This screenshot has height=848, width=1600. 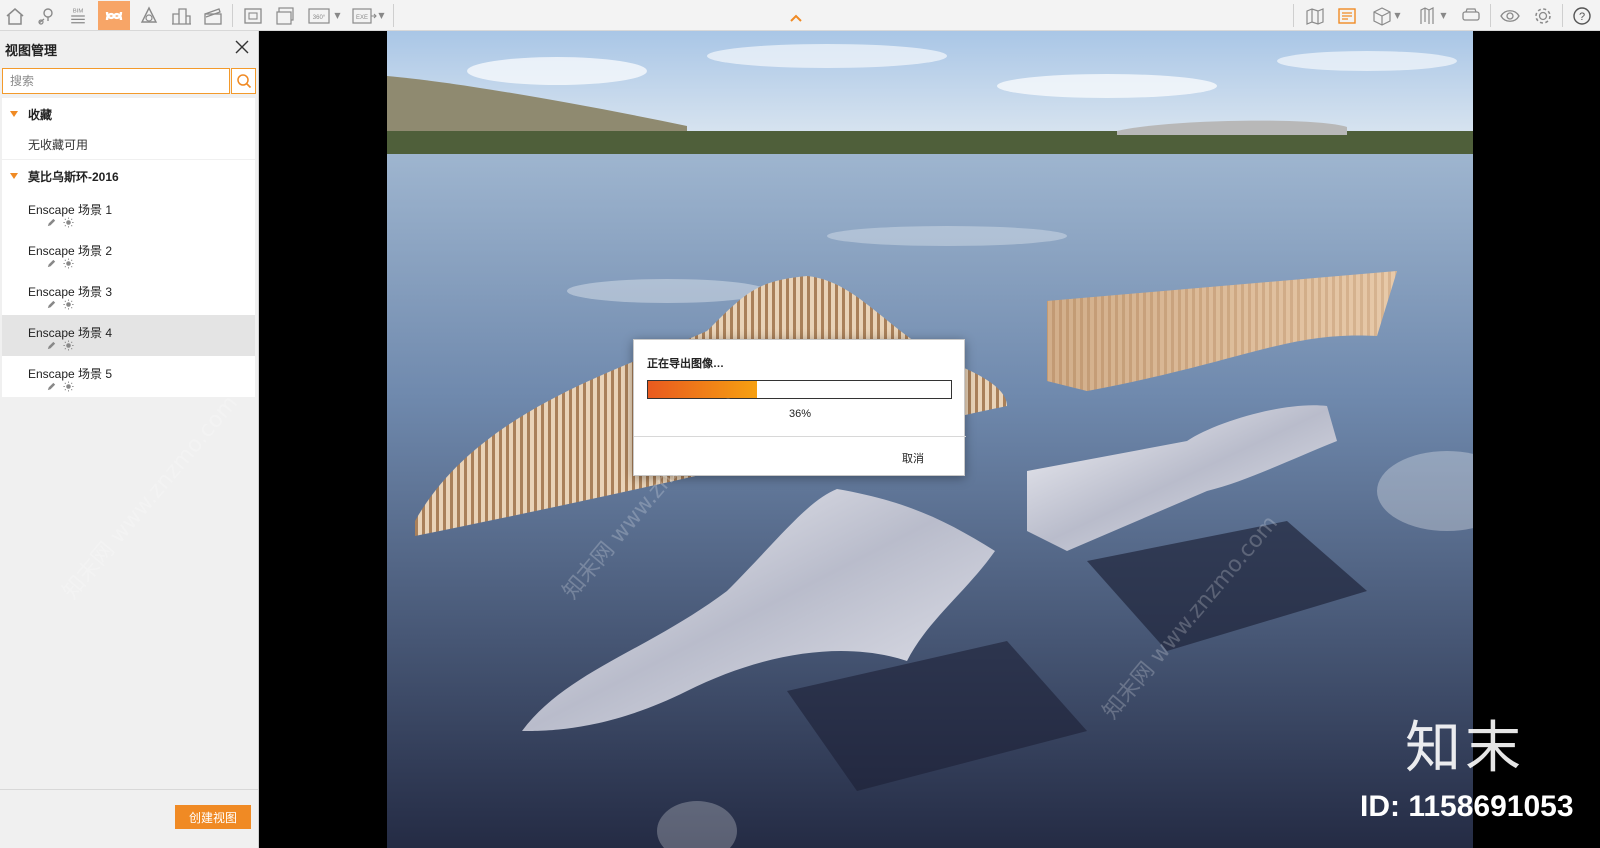 I want to click on panel-title: 视图管理, so click(x=31, y=50).